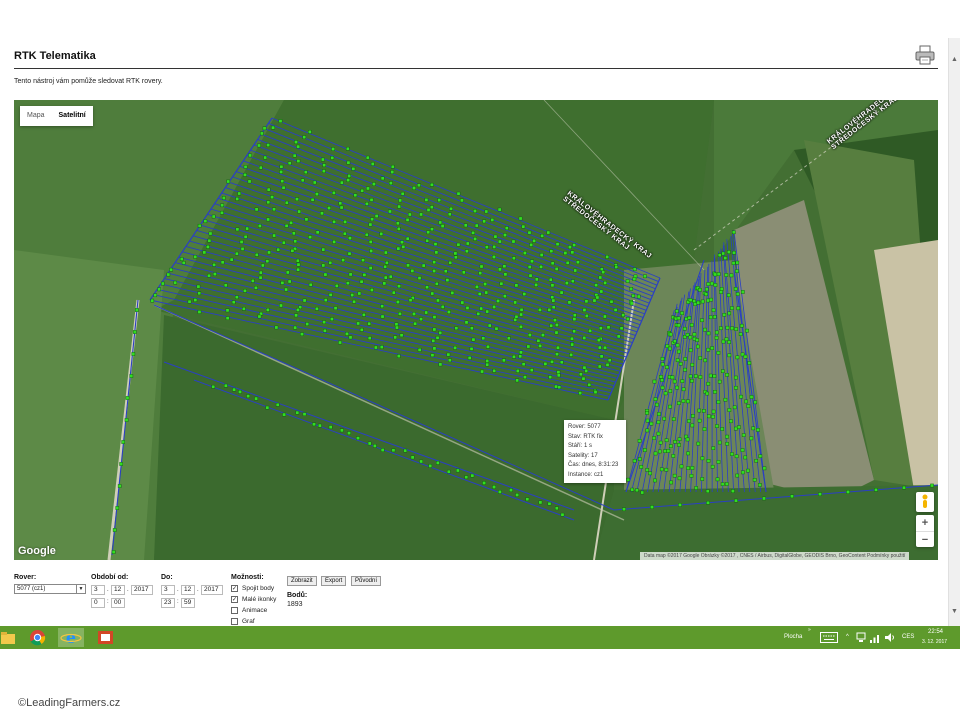 This screenshot has height=720, width=960. Describe the element at coordinates (890, 637) in the screenshot. I see `volume-icon` at that location.